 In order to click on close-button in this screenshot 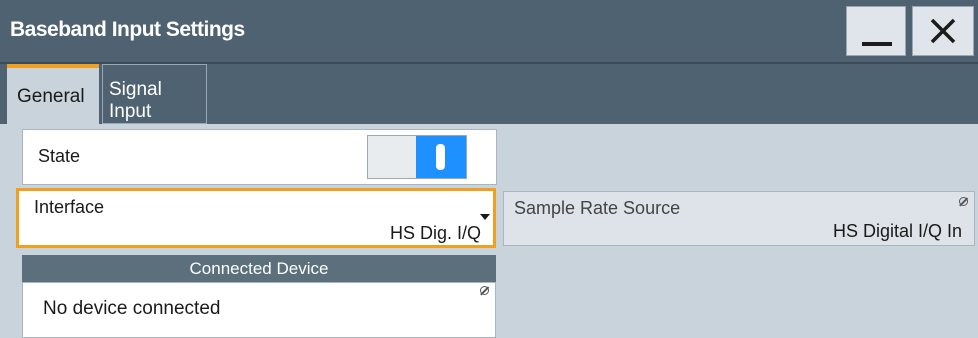, I will do `click(943, 31)`.